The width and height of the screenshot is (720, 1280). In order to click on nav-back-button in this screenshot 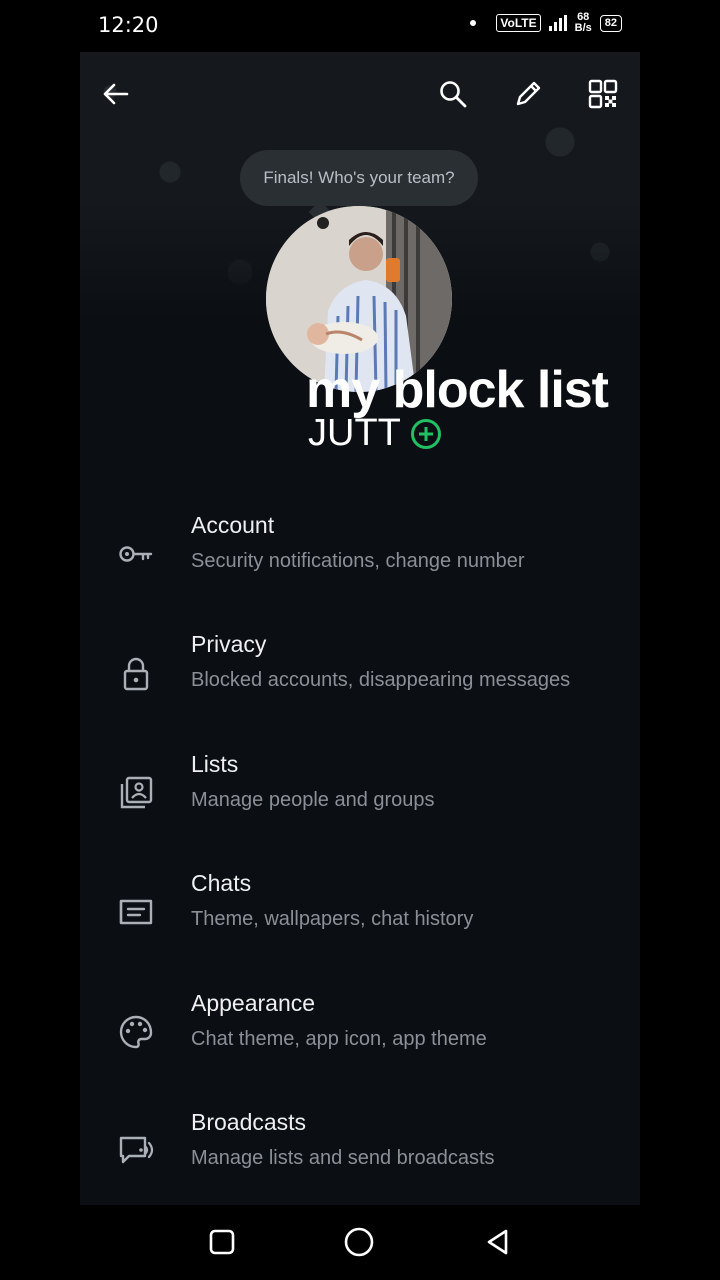, I will do `click(497, 1242)`.